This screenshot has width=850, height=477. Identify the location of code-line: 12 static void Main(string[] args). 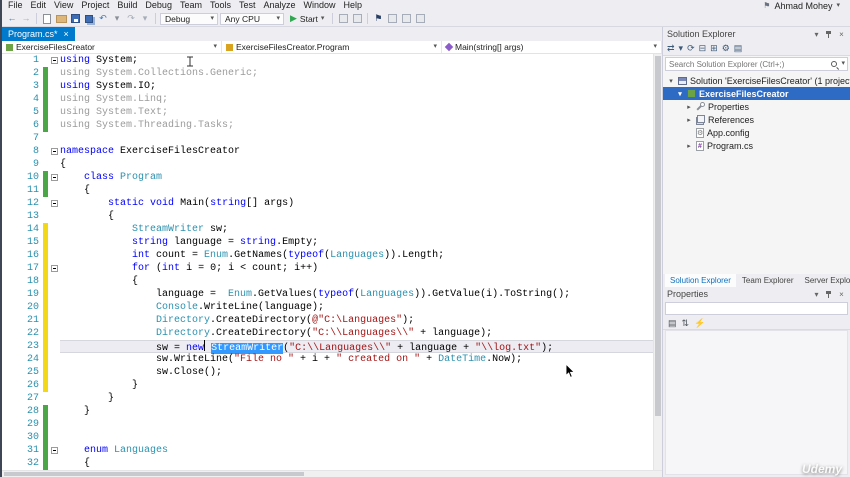
(332, 203).